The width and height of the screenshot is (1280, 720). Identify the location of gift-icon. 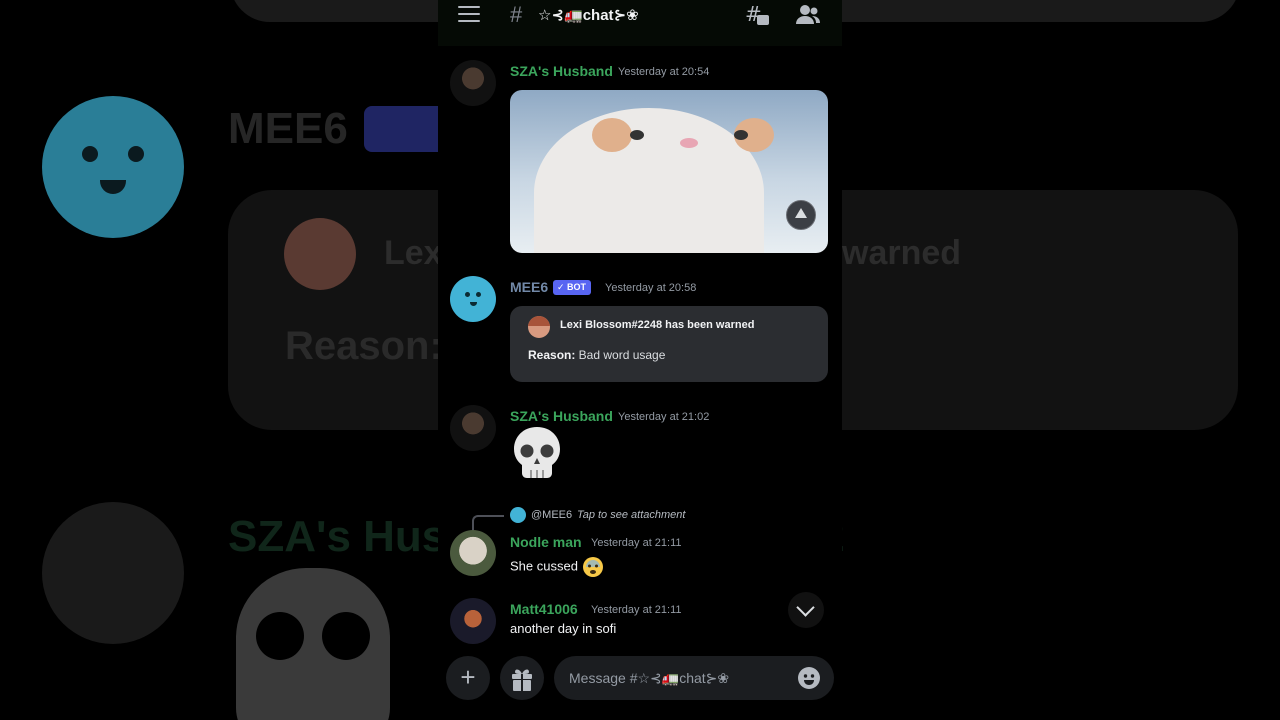
(522, 678).